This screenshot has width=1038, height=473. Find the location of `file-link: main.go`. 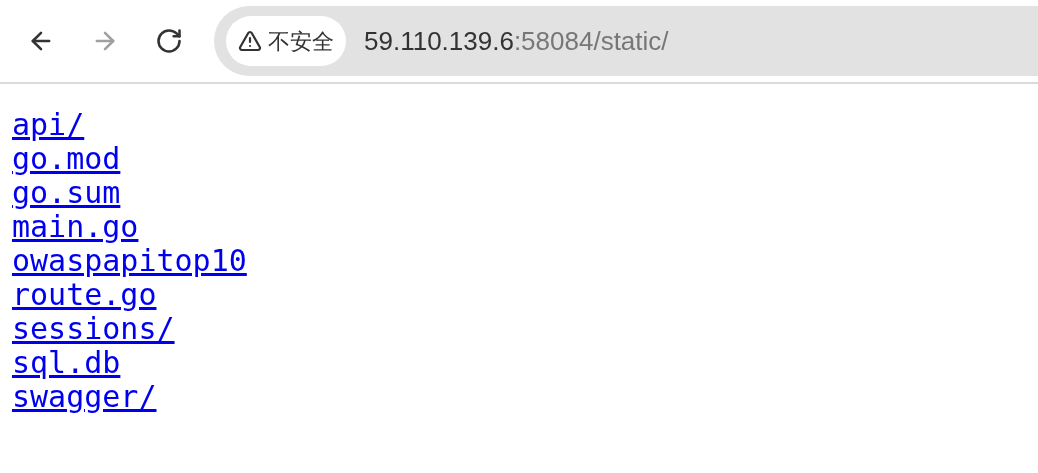

file-link: main.go is located at coordinates (75, 227).